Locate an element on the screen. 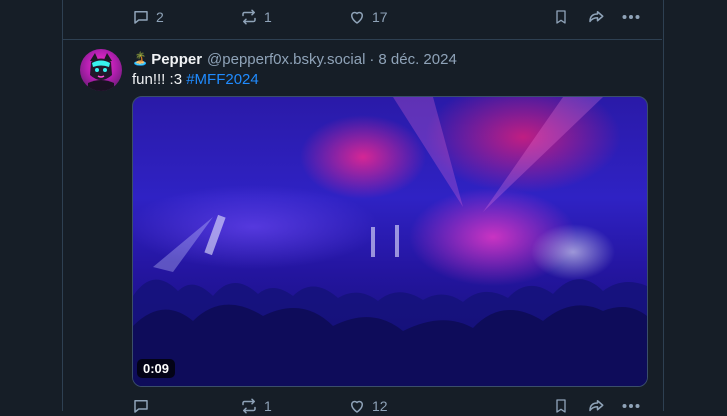  previous-post-actions: 2 1 17 is located at coordinates (387, 17).